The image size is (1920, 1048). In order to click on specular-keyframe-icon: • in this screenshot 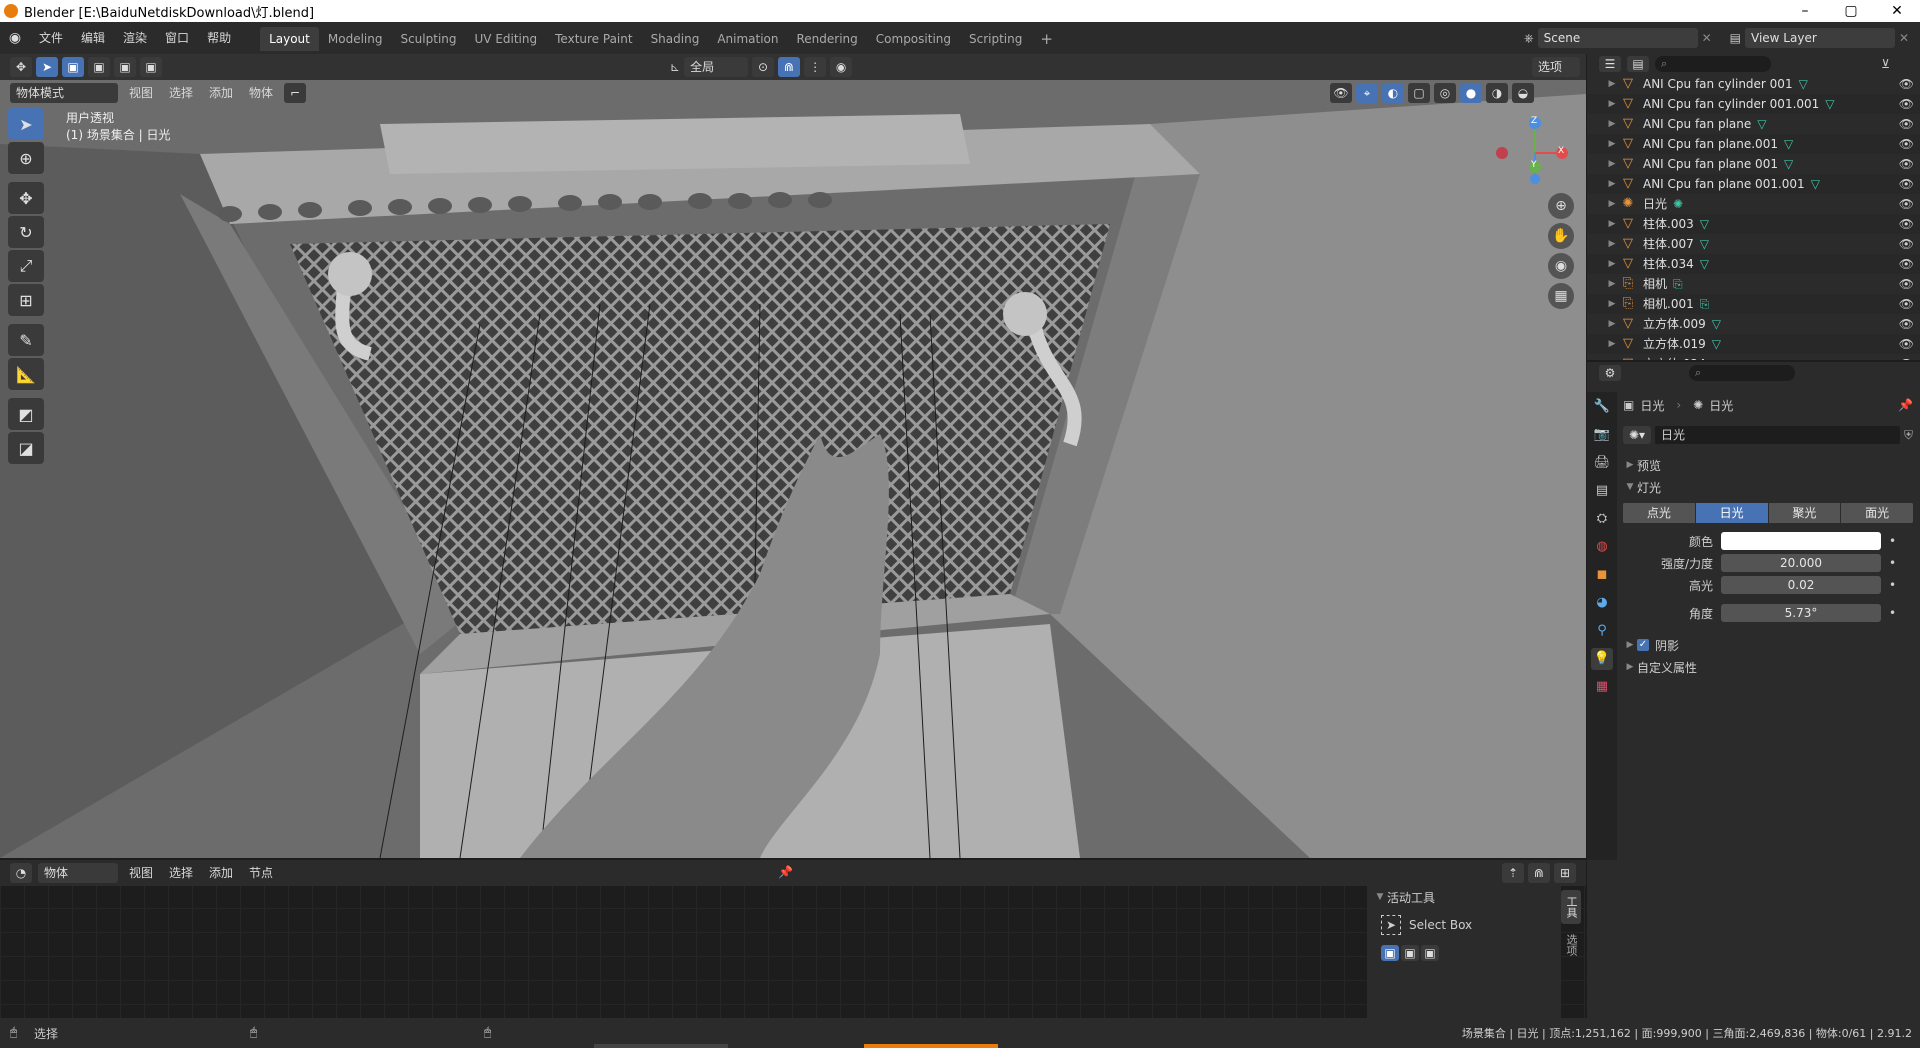, I will do `click(1892, 585)`.